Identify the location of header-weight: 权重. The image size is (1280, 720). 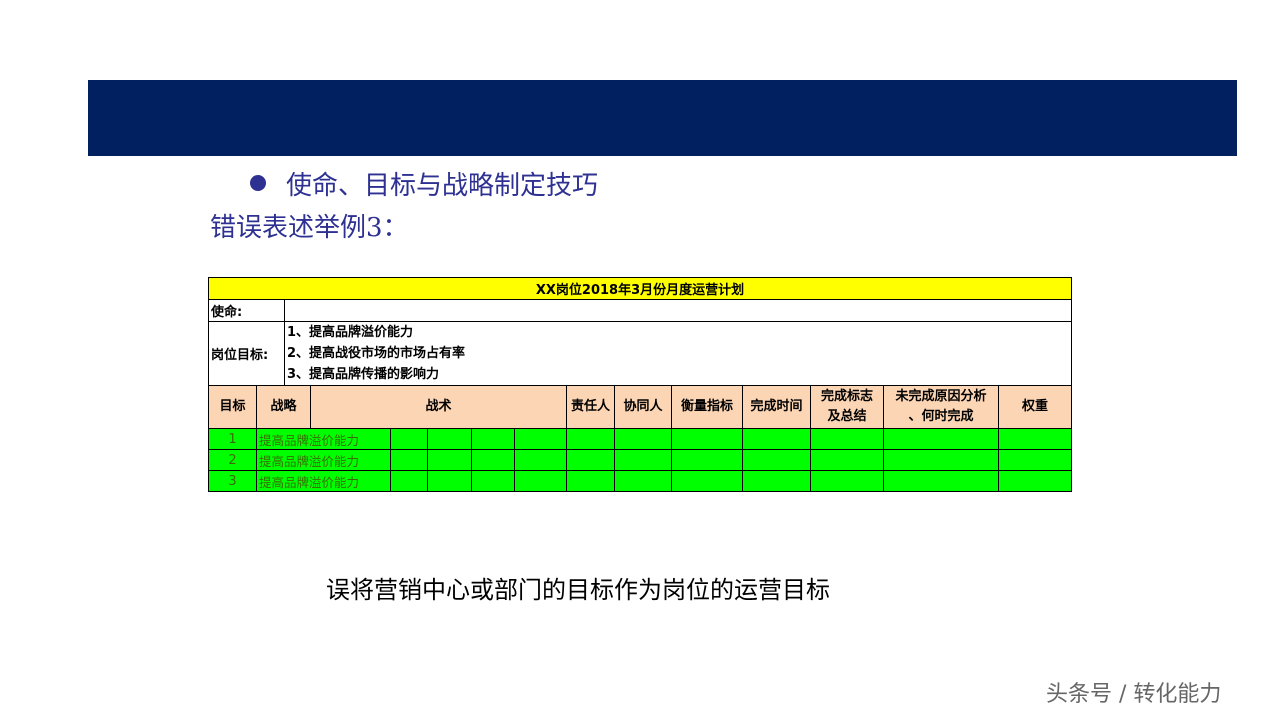
(1035, 407).